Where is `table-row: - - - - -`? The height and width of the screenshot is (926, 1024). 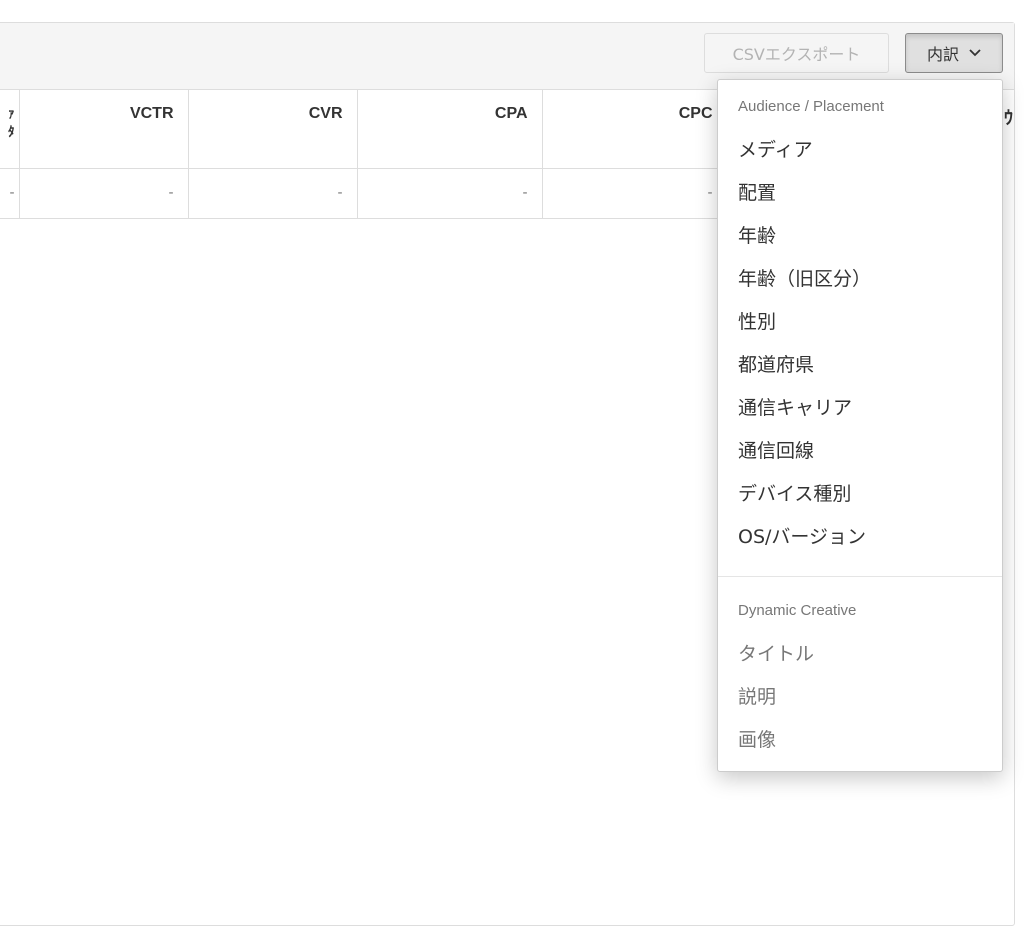
table-row: - - - - - is located at coordinates (364, 193).